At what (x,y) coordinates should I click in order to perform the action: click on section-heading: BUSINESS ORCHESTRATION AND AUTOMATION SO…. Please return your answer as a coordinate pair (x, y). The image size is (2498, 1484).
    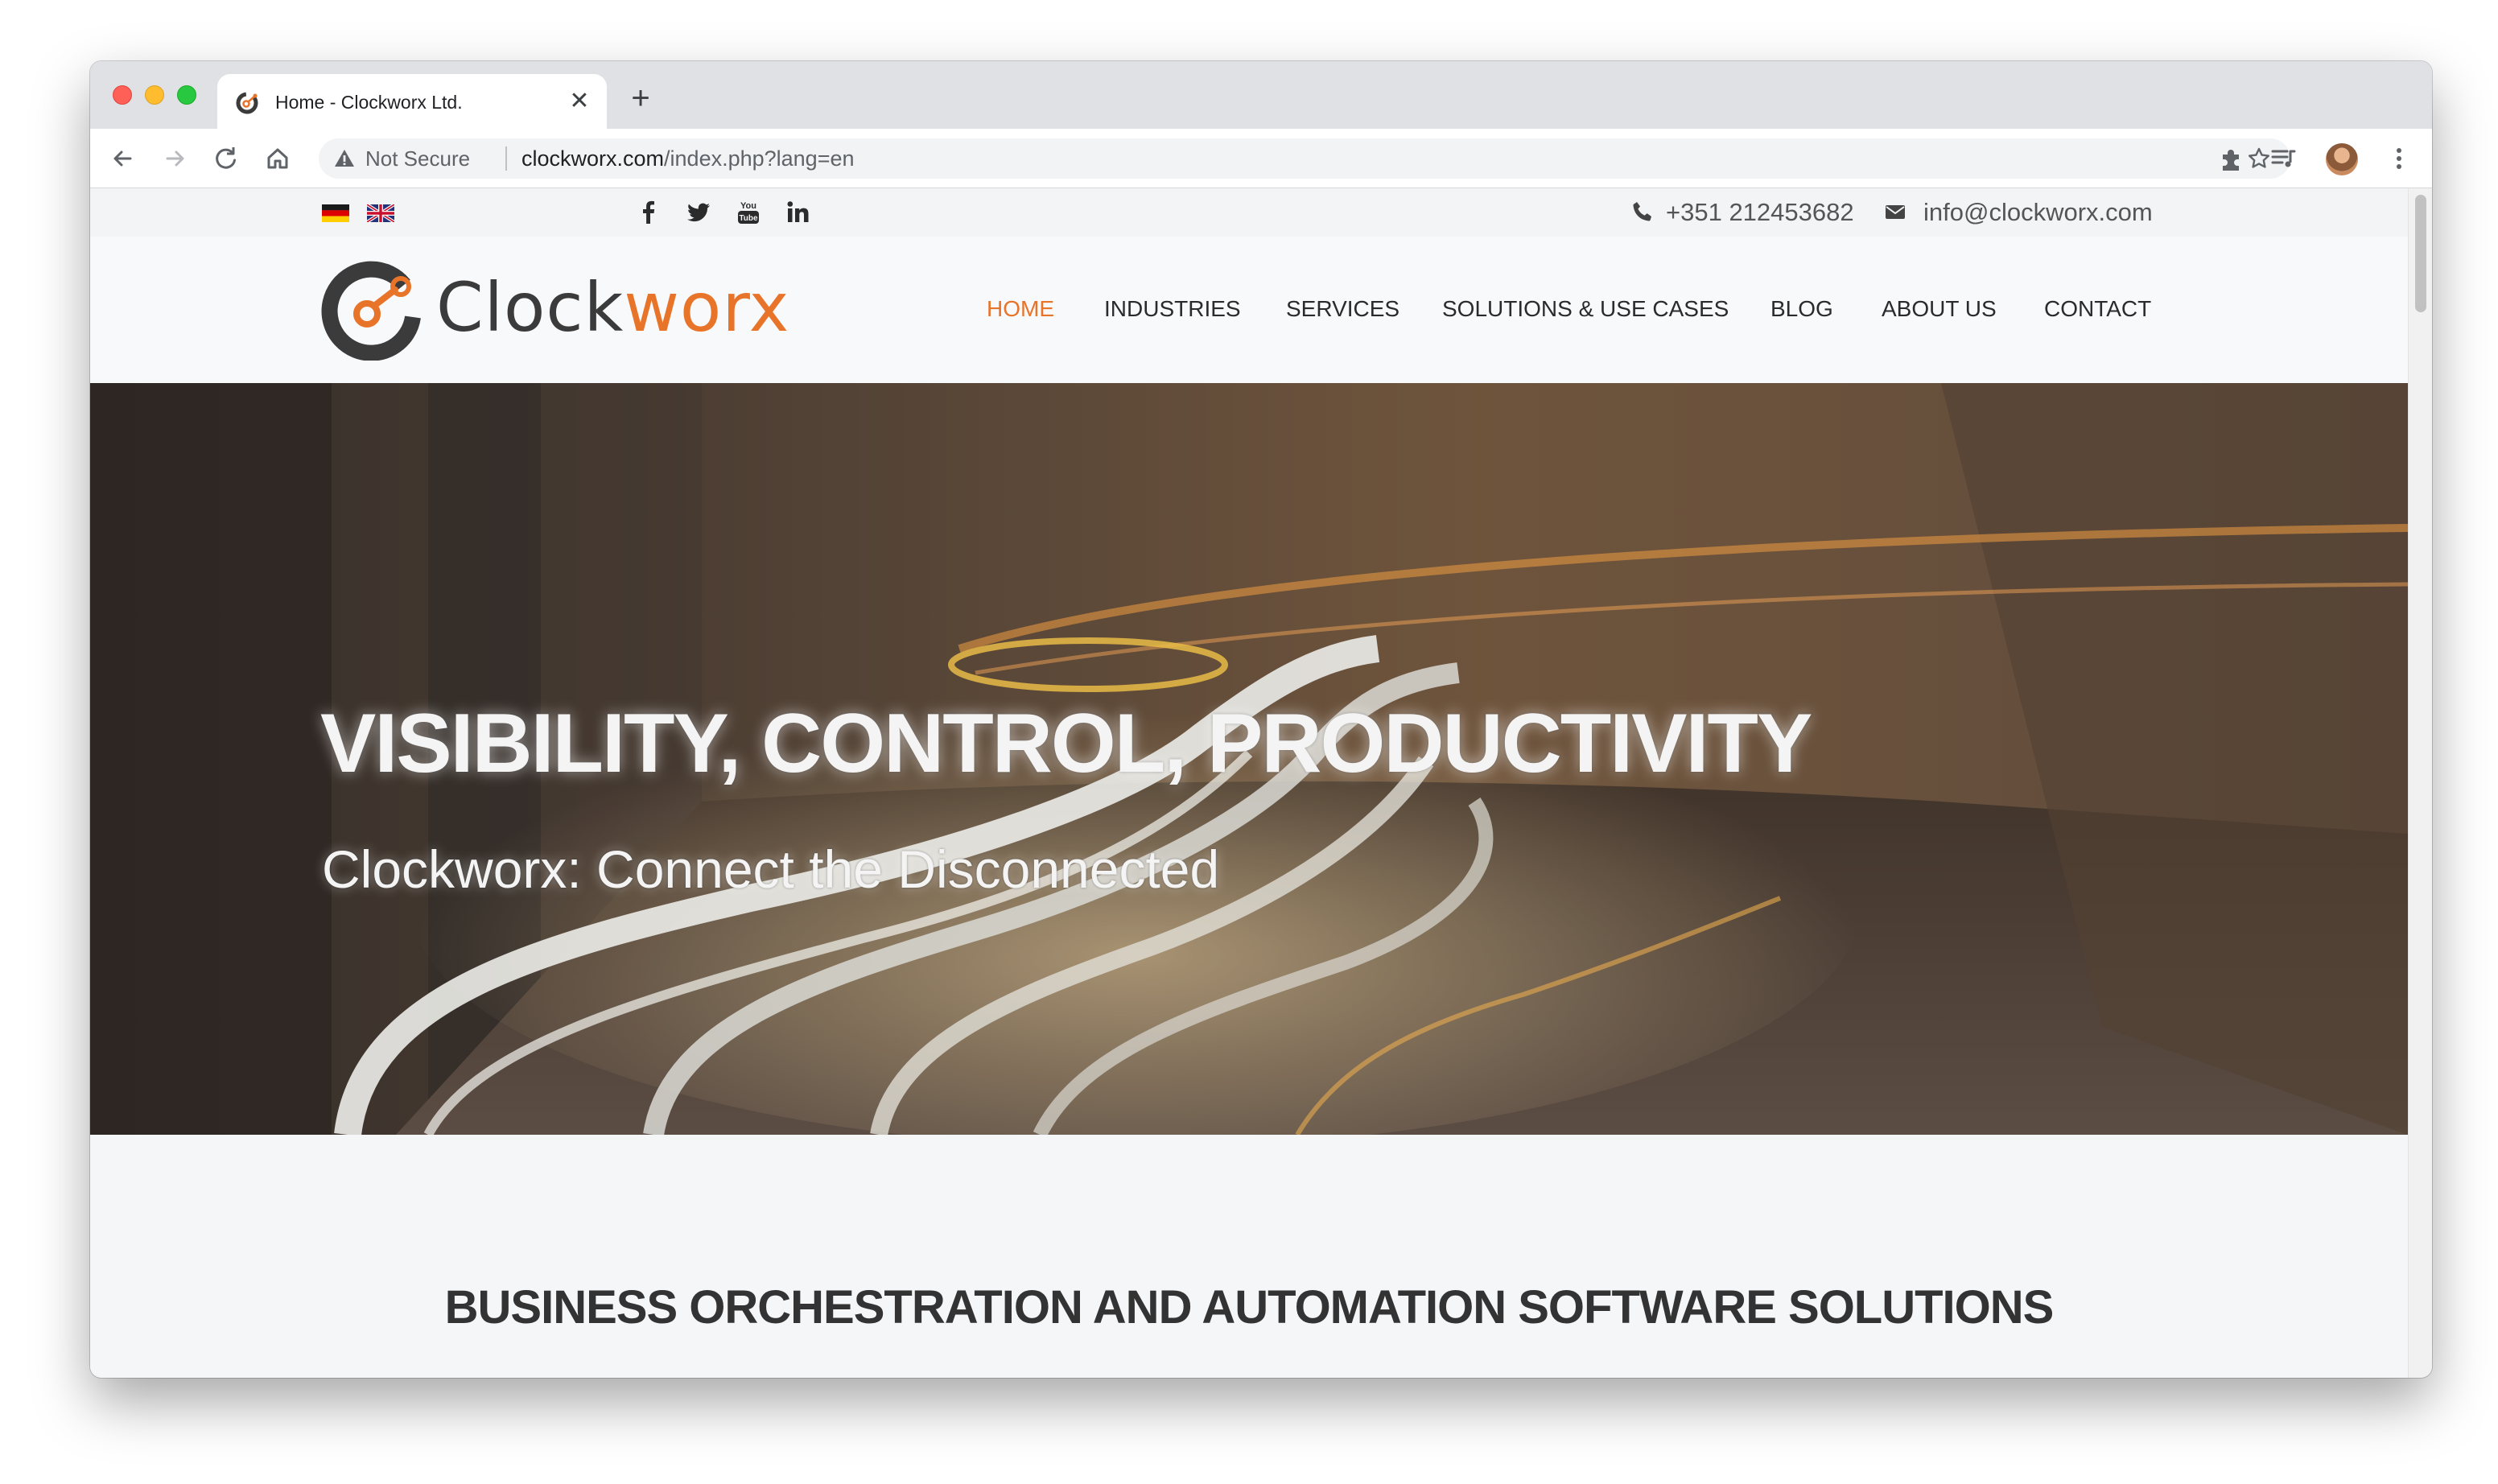
    Looking at the image, I should click on (1250, 1307).